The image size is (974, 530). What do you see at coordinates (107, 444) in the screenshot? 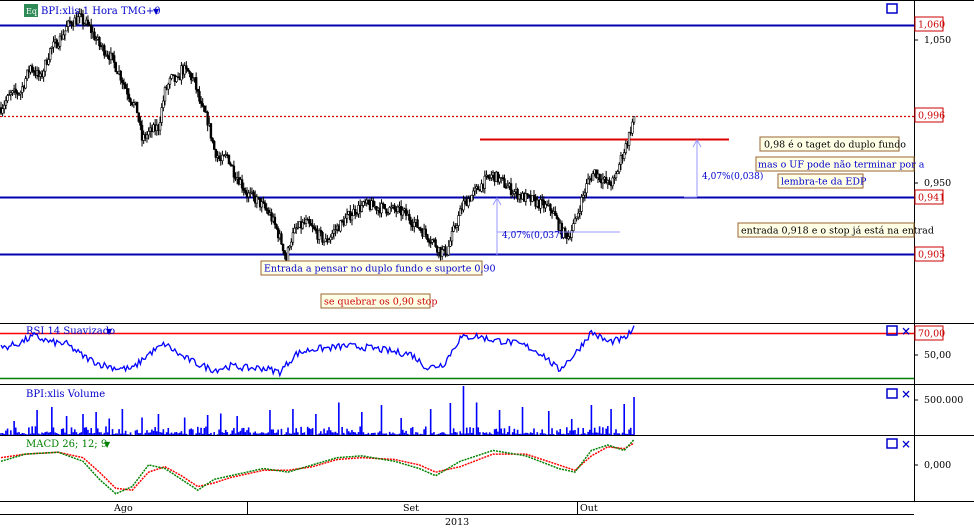
I see `macd-title-dropdown-icon: ▼` at bounding box center [107, 444].